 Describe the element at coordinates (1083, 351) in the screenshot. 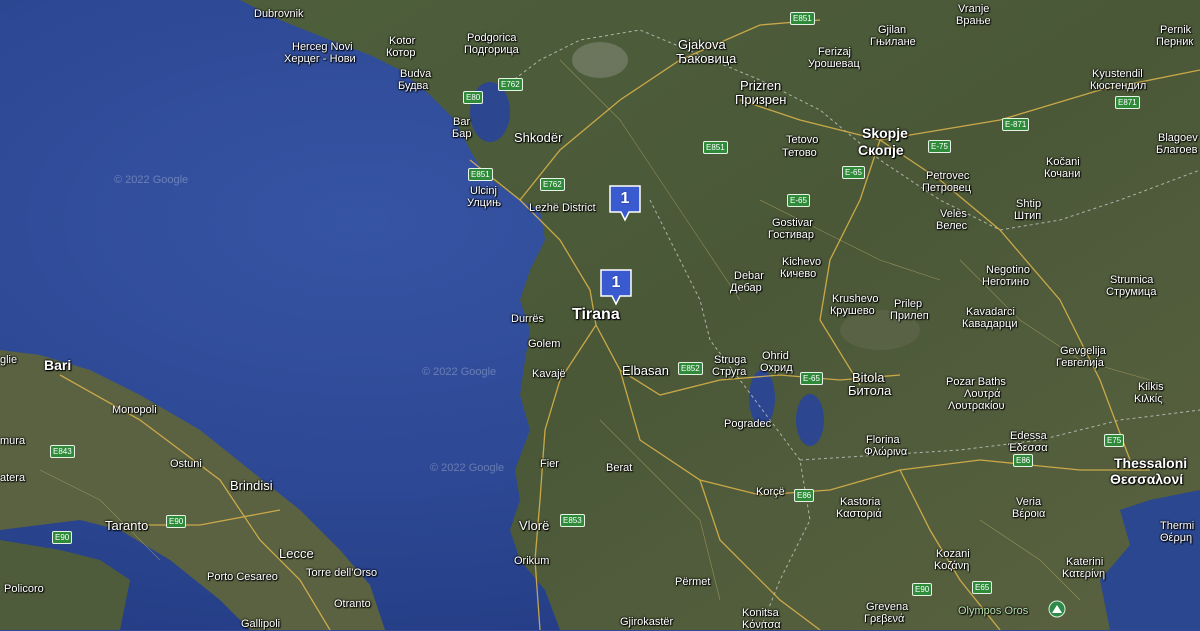

I see `place-label: Gevgelija` at that location.